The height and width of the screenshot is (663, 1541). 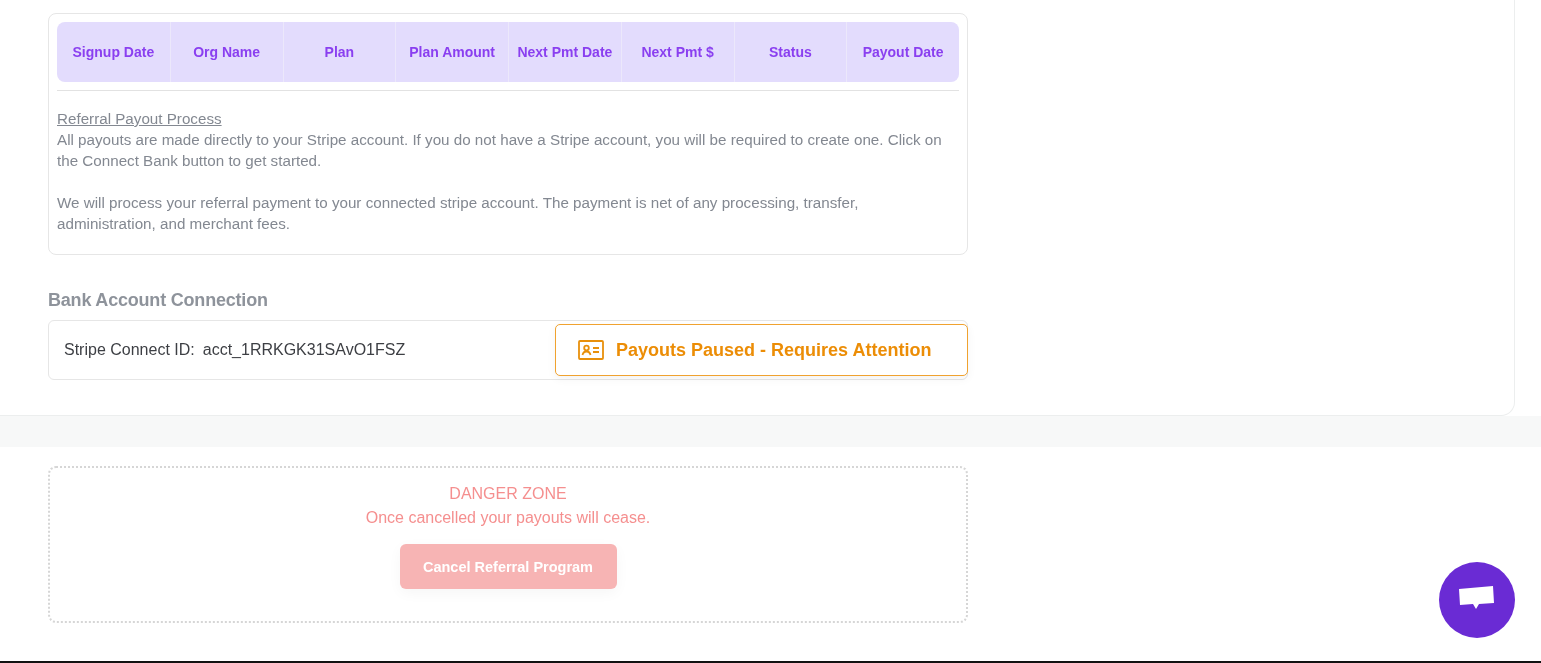 I want to click on paragraph: We will process your referral payment to your connected stripe account. The payment is net of any processing, transfer, administration, and merchant fees., so click(x=458, y=213).